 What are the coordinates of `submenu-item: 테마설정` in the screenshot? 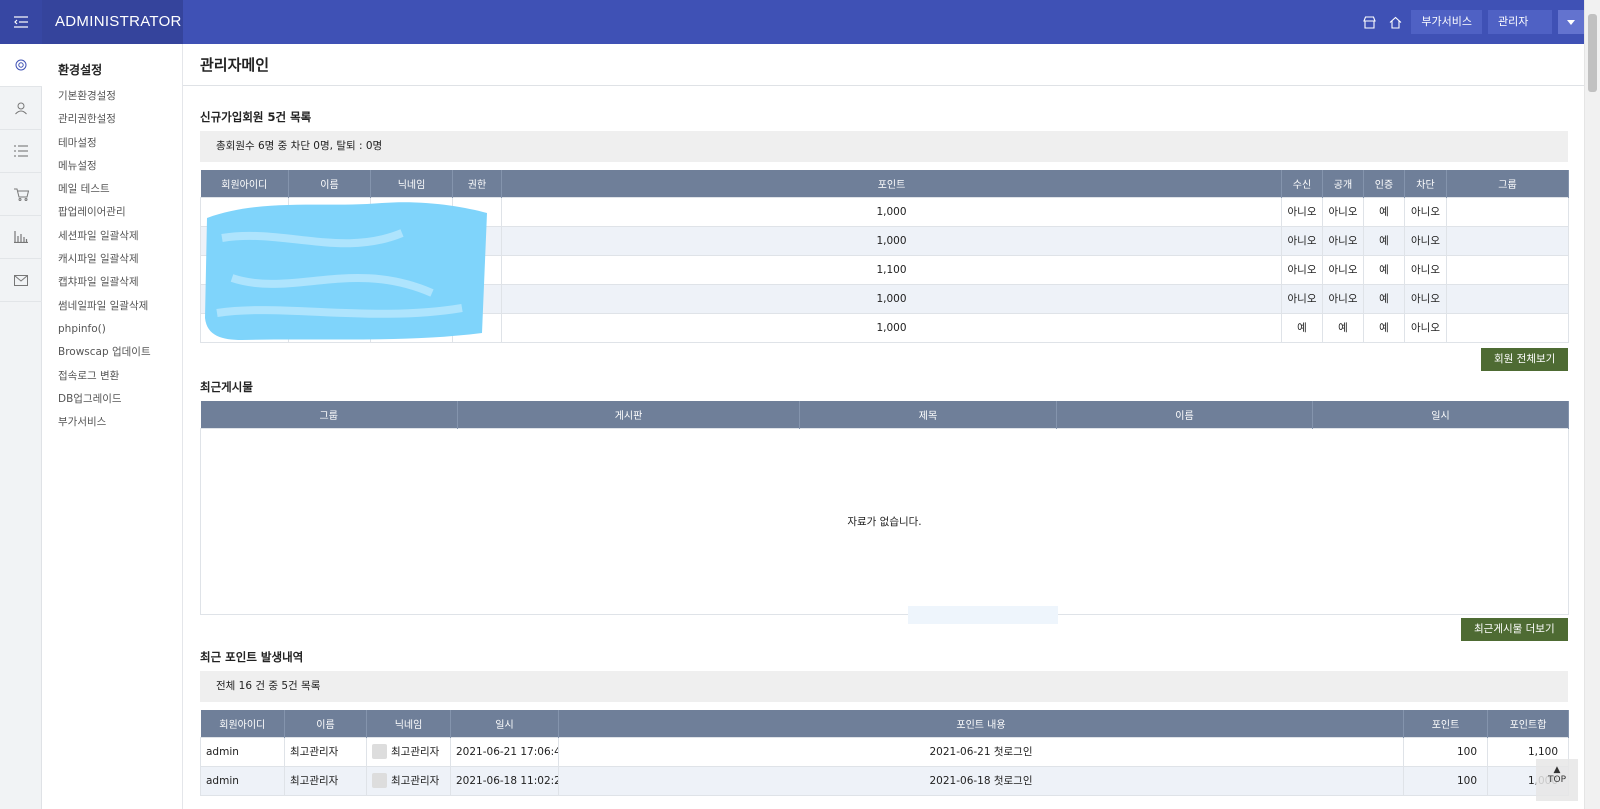 It's located at (120, 143).